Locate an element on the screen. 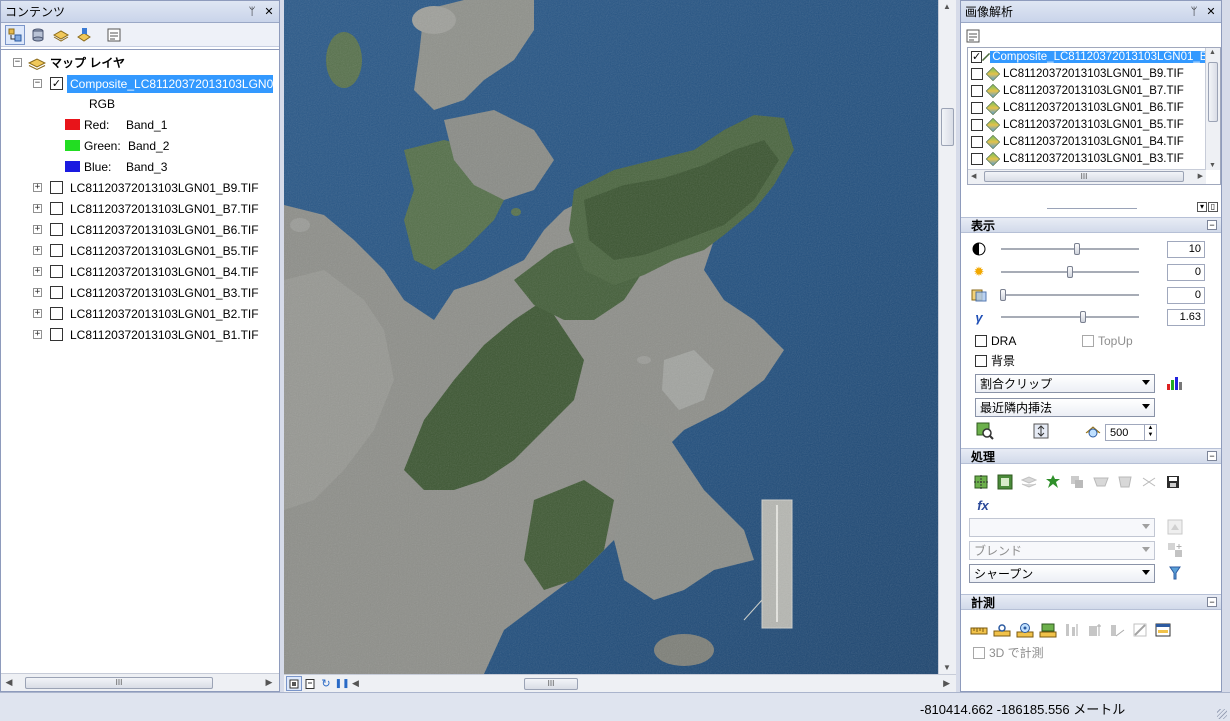  mask-icon is located at coordinates (1005, 482).